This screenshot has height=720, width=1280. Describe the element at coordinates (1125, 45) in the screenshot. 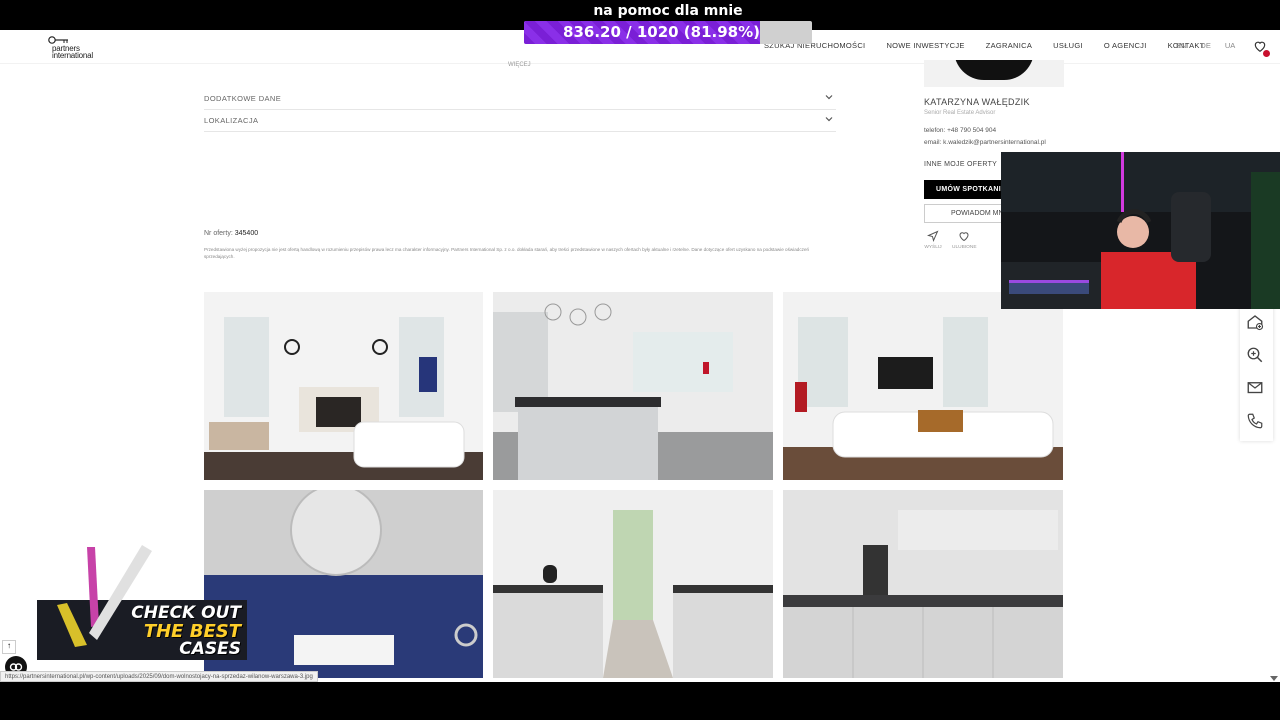

I see `nav-item-about: O AGENCJI` at that location.